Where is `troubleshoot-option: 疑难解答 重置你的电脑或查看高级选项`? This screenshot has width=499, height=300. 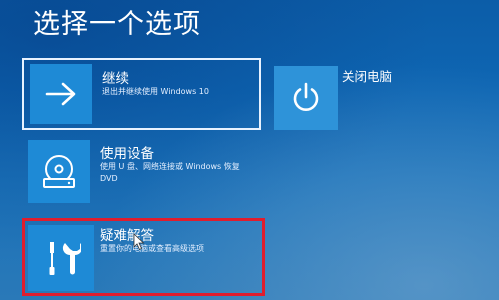 troubleshoot-option: 疑难解答 重置你的电脑或查看高级选项 is located at coordinates (143, 257).